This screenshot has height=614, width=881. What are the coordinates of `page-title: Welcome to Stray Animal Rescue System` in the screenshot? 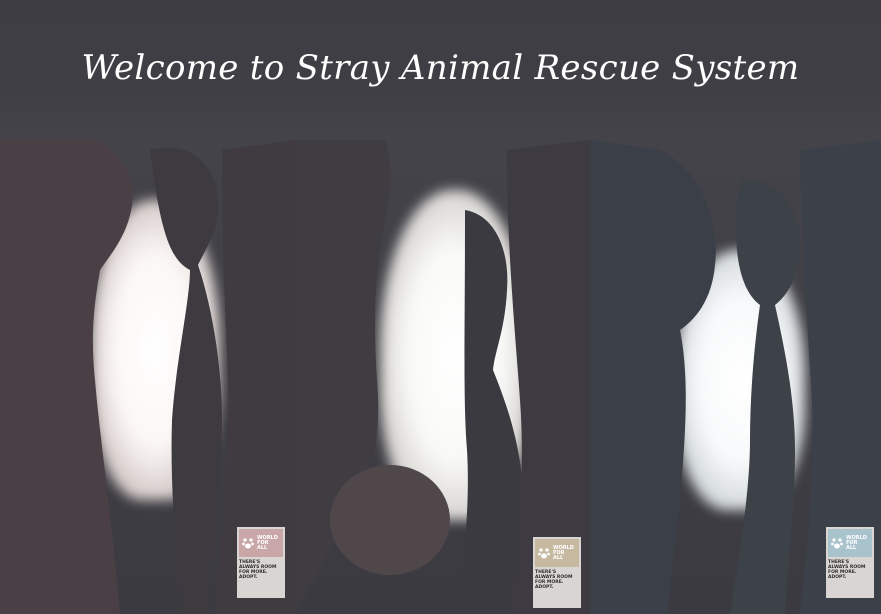 It's located at (440, 68).